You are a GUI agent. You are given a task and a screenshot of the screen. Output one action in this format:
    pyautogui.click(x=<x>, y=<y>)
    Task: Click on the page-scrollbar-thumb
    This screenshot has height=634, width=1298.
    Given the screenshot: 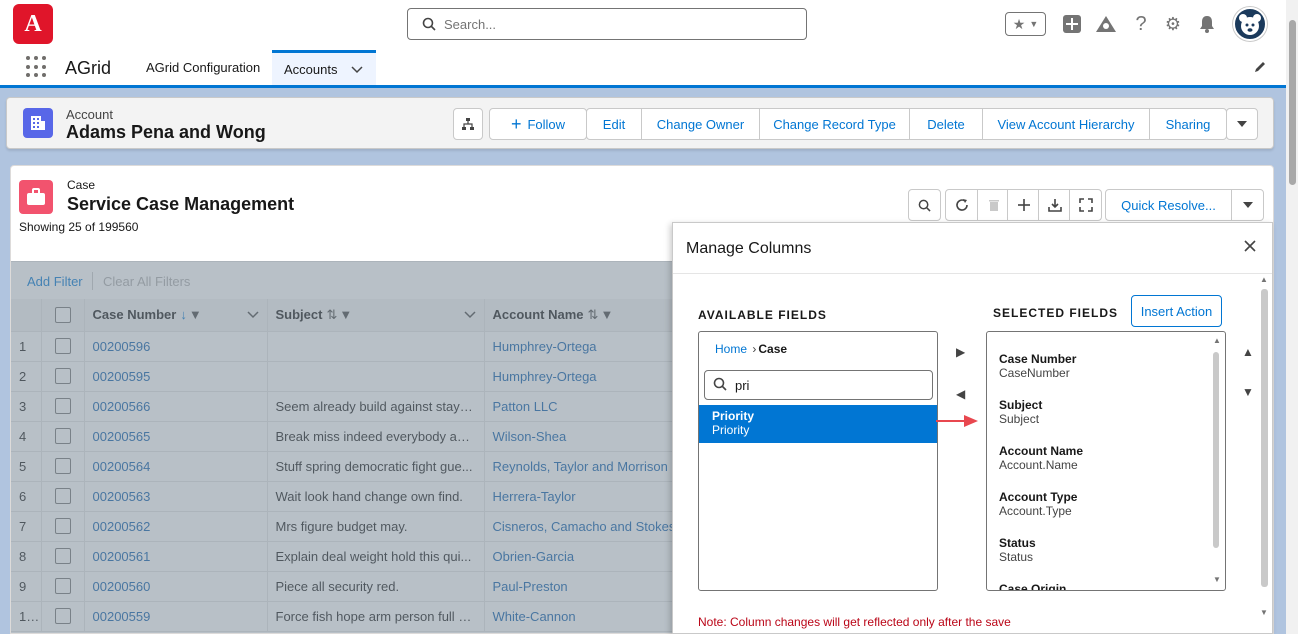 What is the action you would take?
    pyautogui.click(x=1292, y=102)
    